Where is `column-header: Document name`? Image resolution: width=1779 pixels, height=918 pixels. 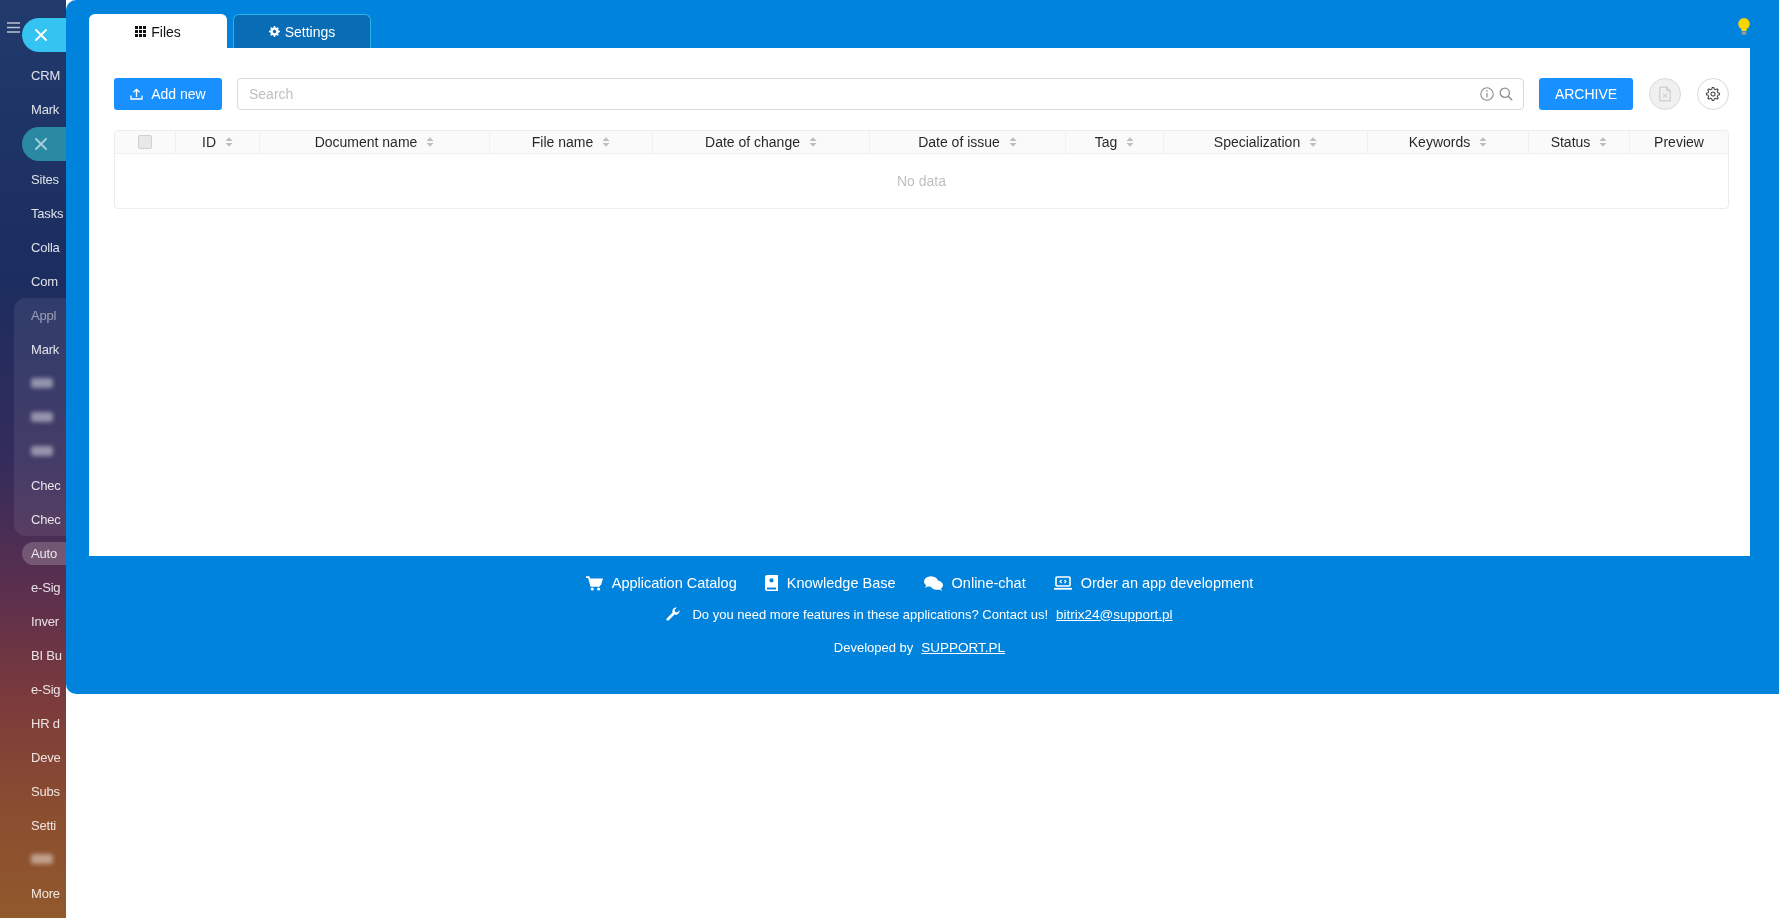
column-header: Document name is located at coordinates (374, 142).